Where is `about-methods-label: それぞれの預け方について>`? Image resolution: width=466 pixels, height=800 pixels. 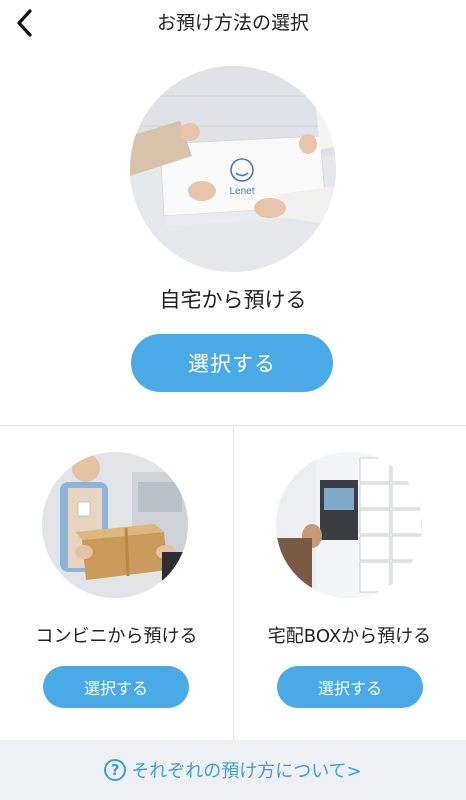 about-methods-label: それぞれの預け方について> is located at coordinates (246, 771).